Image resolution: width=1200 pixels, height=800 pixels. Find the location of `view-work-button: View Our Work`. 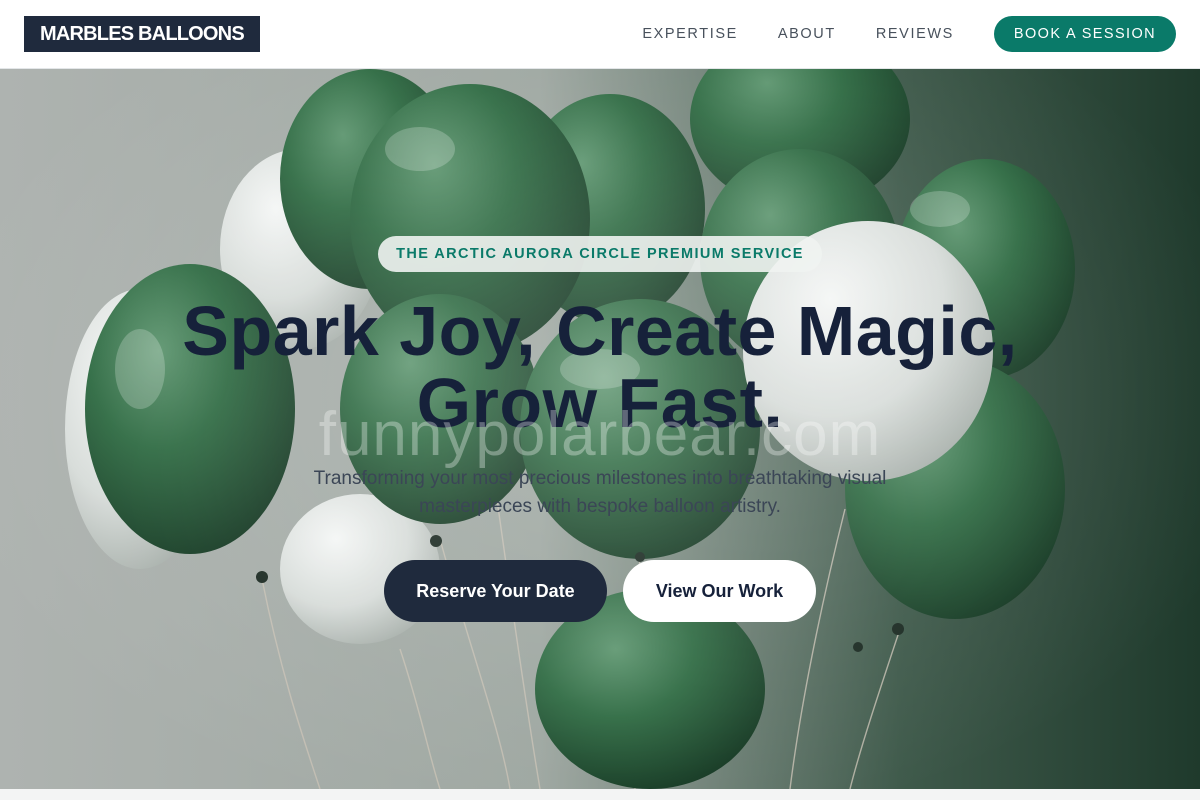

view-work-button: View Our Work is located at coordinates (719, 591).